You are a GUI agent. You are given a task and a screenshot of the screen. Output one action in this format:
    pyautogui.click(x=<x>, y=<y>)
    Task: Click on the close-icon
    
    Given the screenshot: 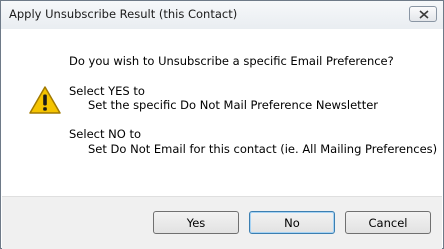 What is the action you would take?
    pyautogui.click(x=424, y=14)
    